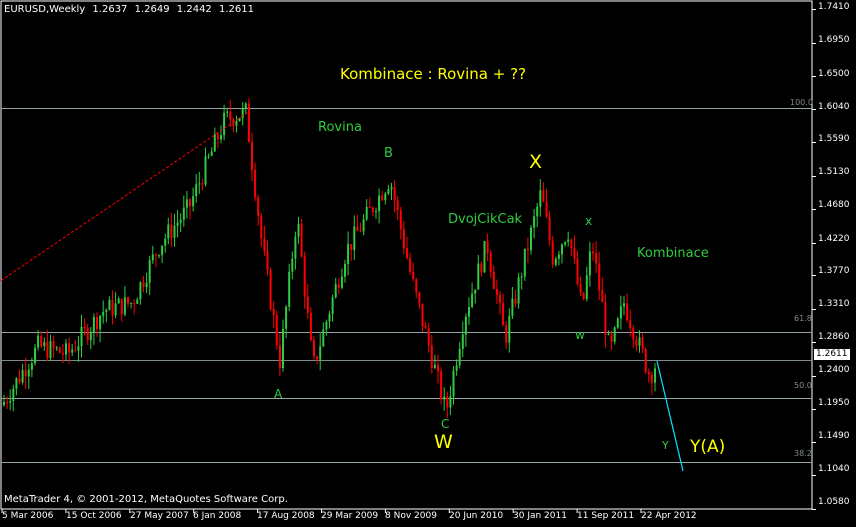 This screenshot has height=527, width=856. I want to click on annotation-a: A, so click(278, 394).